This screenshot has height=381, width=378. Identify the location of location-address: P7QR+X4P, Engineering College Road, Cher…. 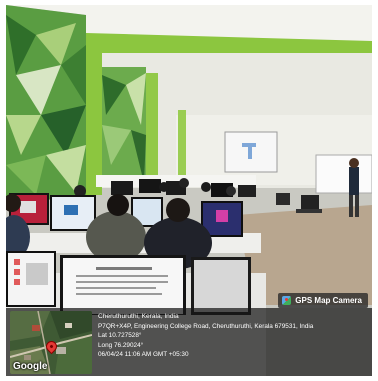
(206, 326).